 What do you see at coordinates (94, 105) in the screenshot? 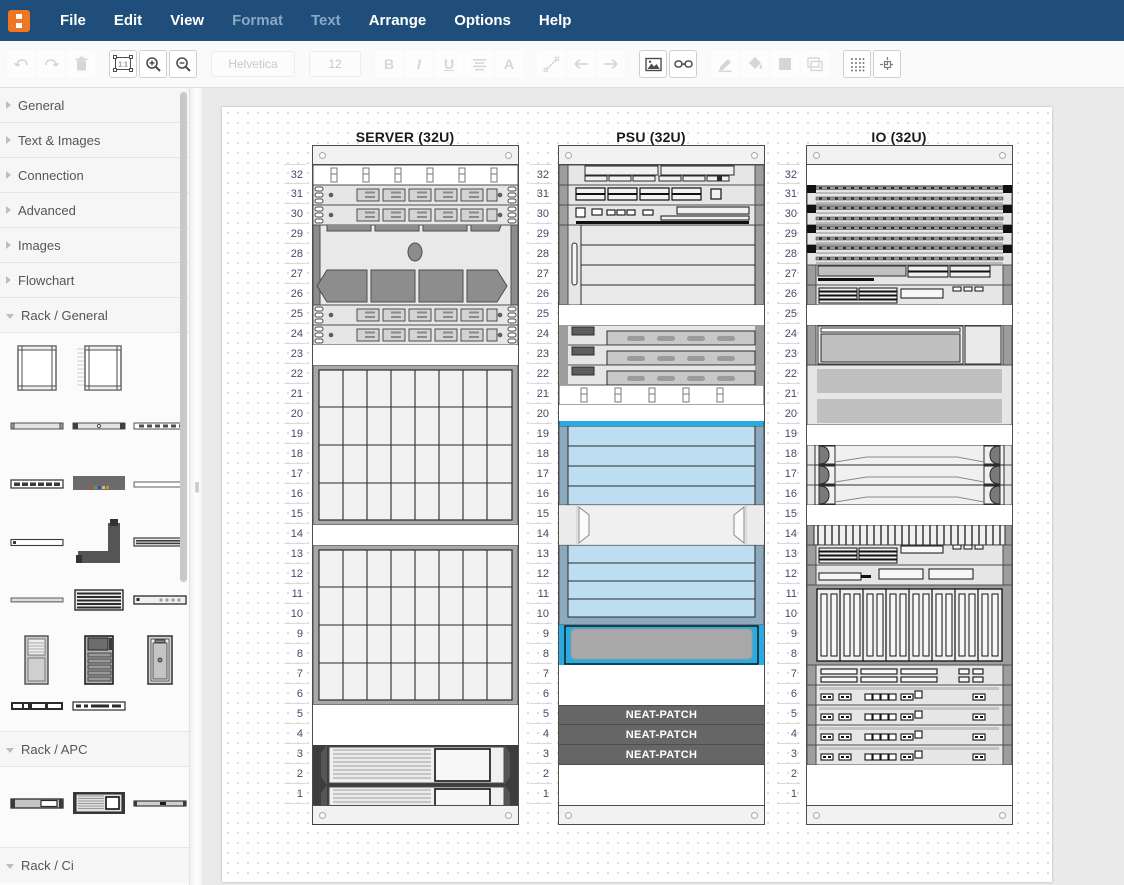
I see `sidebar-section-general: General` at bounding box center [94, 105].